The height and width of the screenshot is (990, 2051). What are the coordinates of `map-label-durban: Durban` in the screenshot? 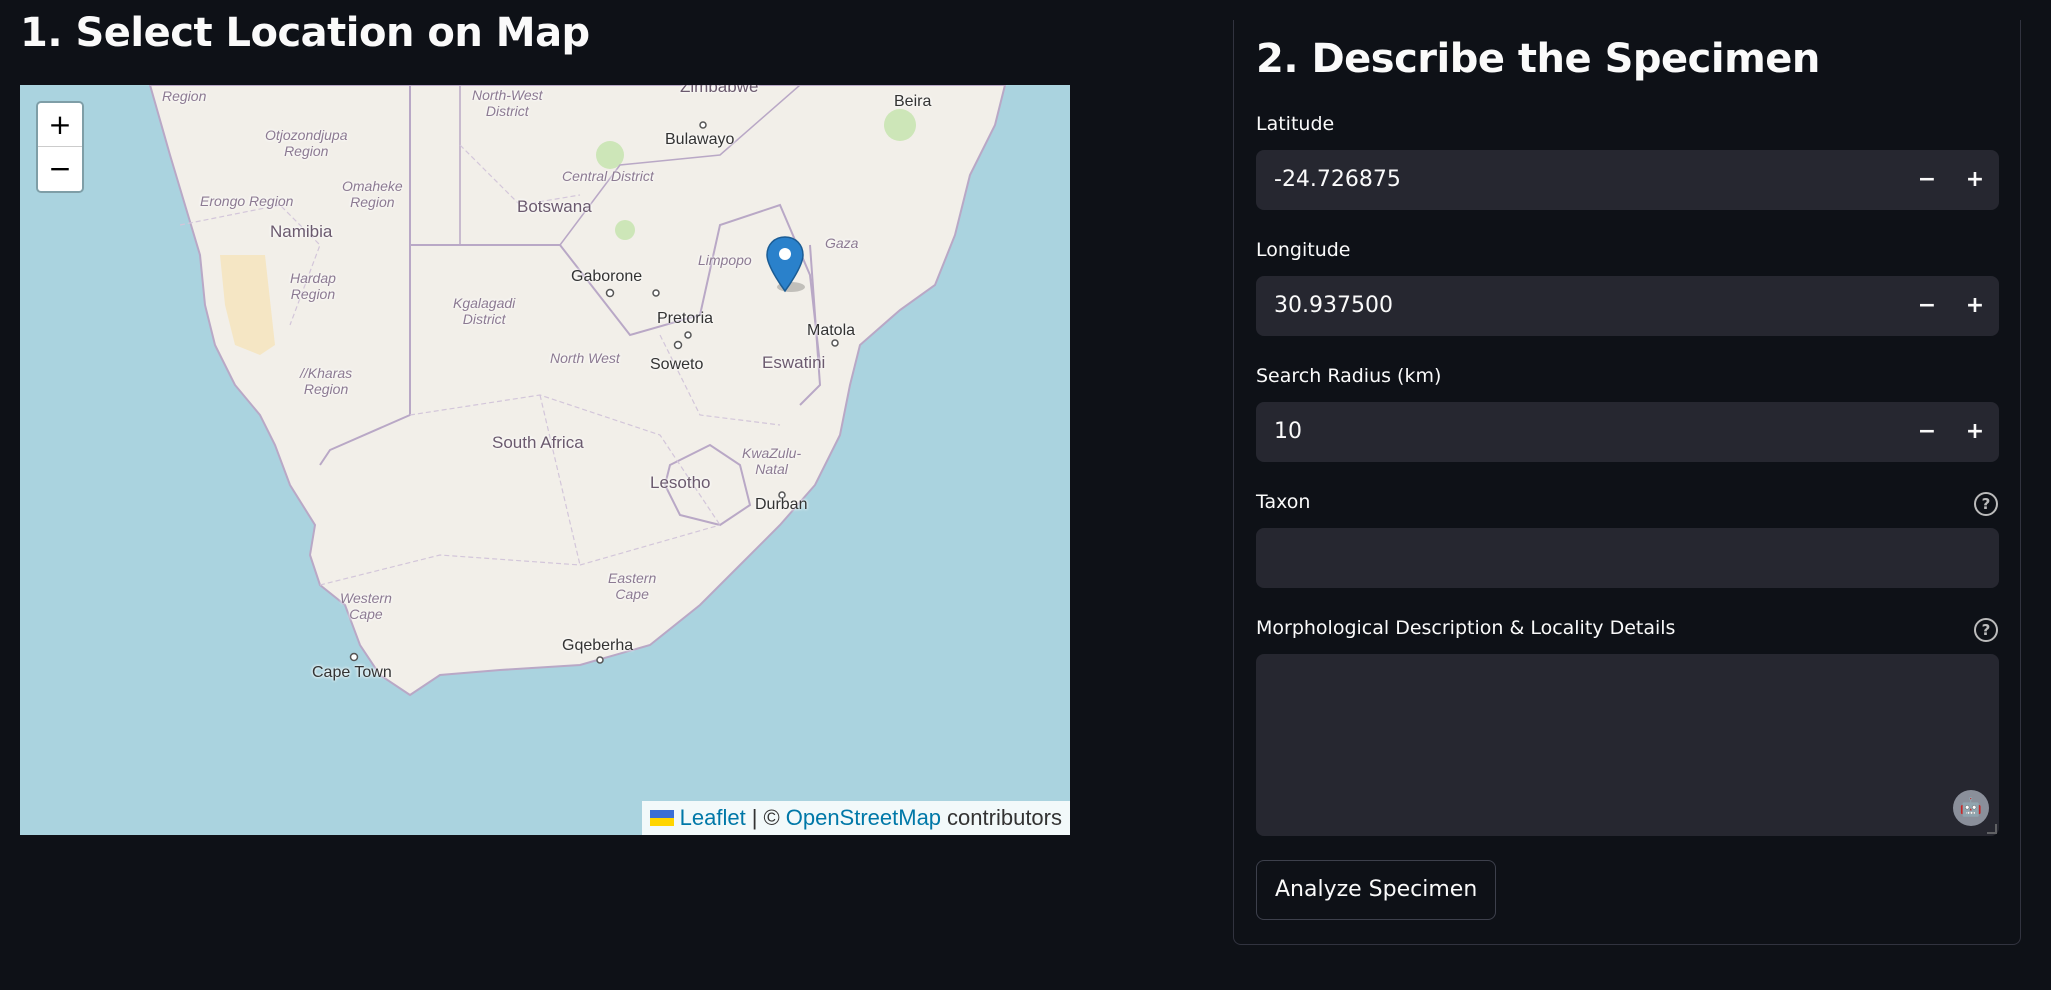 It's located at (781, 504).